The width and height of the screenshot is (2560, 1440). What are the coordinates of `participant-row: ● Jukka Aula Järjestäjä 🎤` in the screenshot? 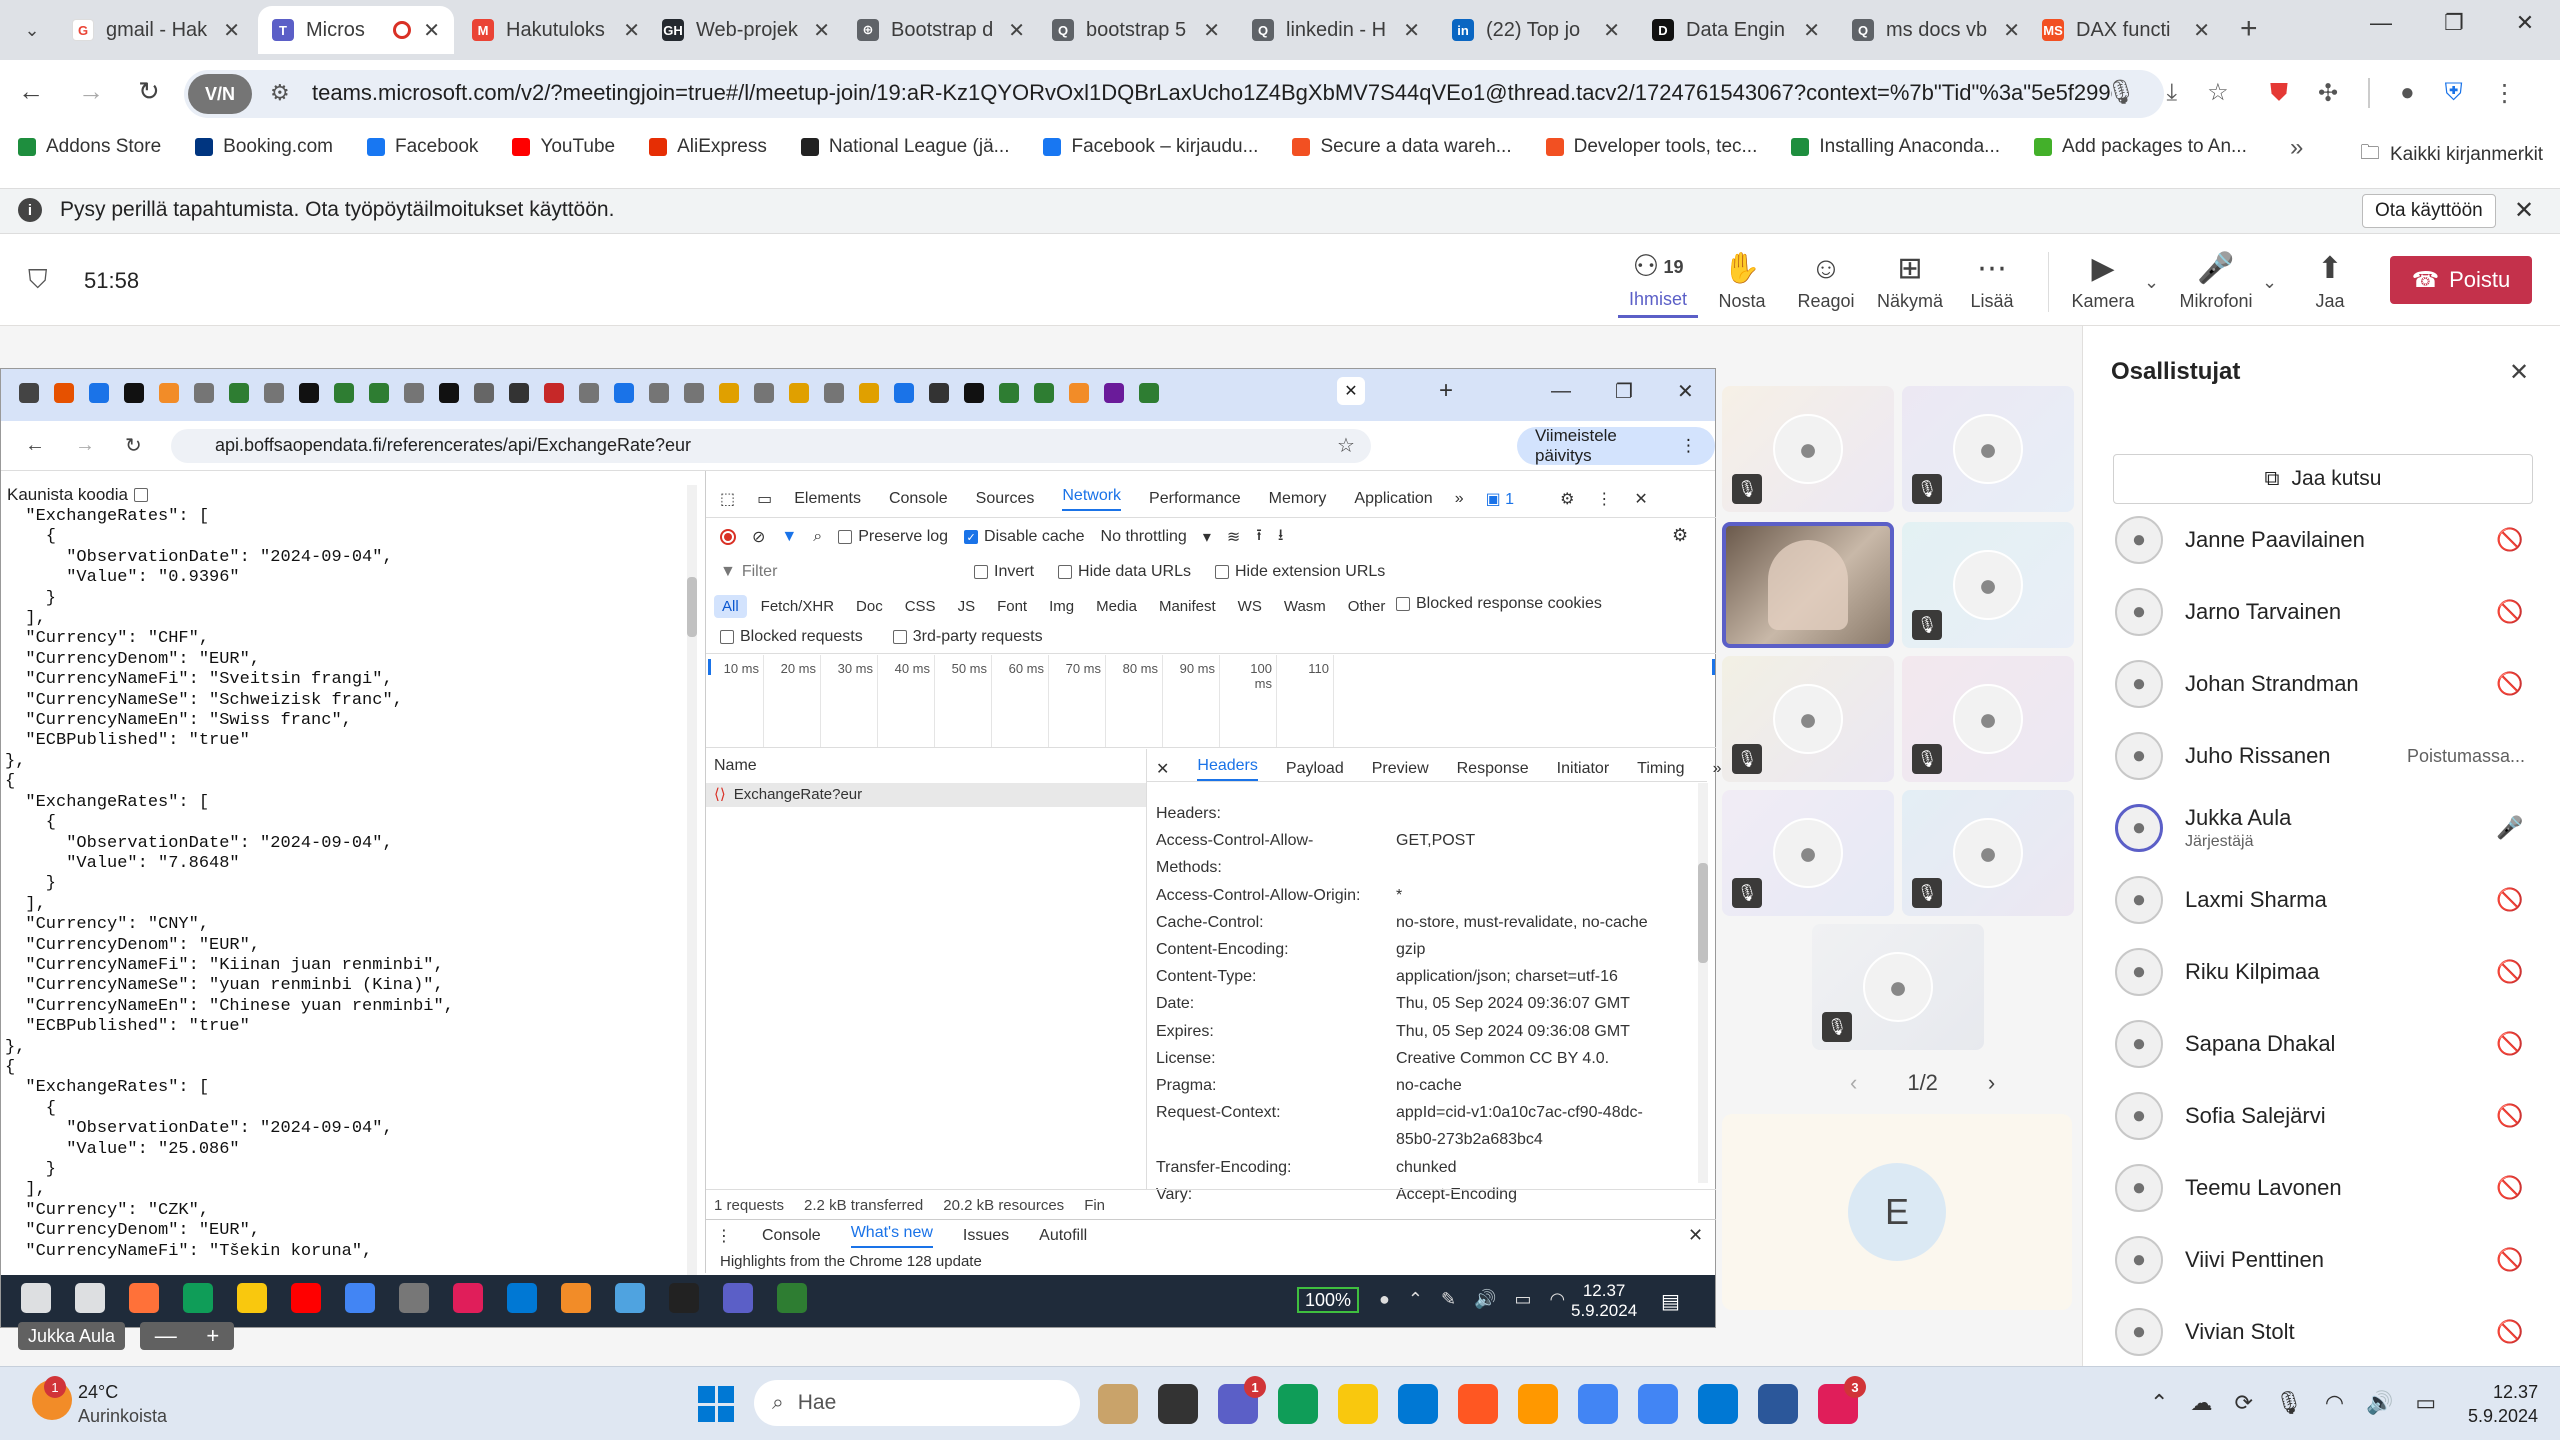 It's located at (2320, 828).